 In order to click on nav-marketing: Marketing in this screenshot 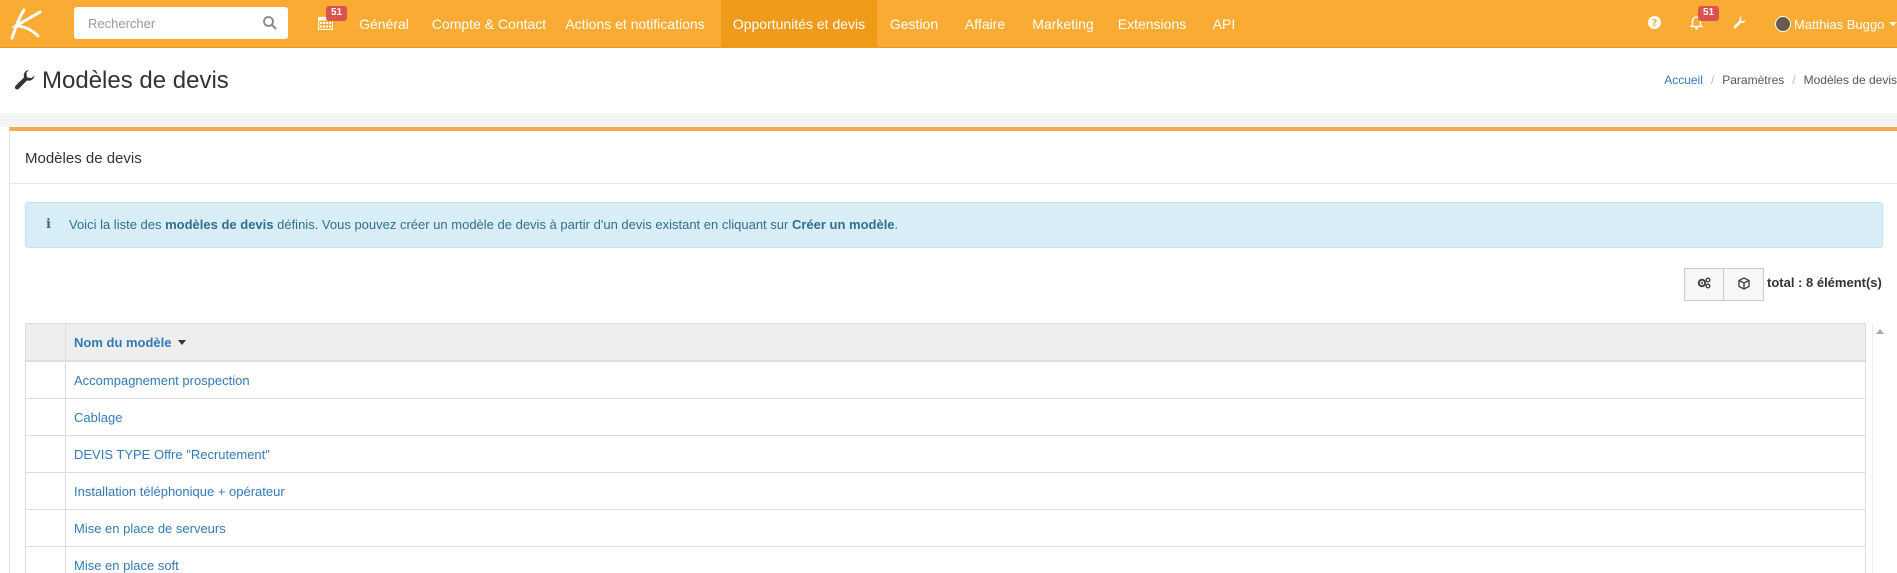, I will do `click(1063, 24)`.